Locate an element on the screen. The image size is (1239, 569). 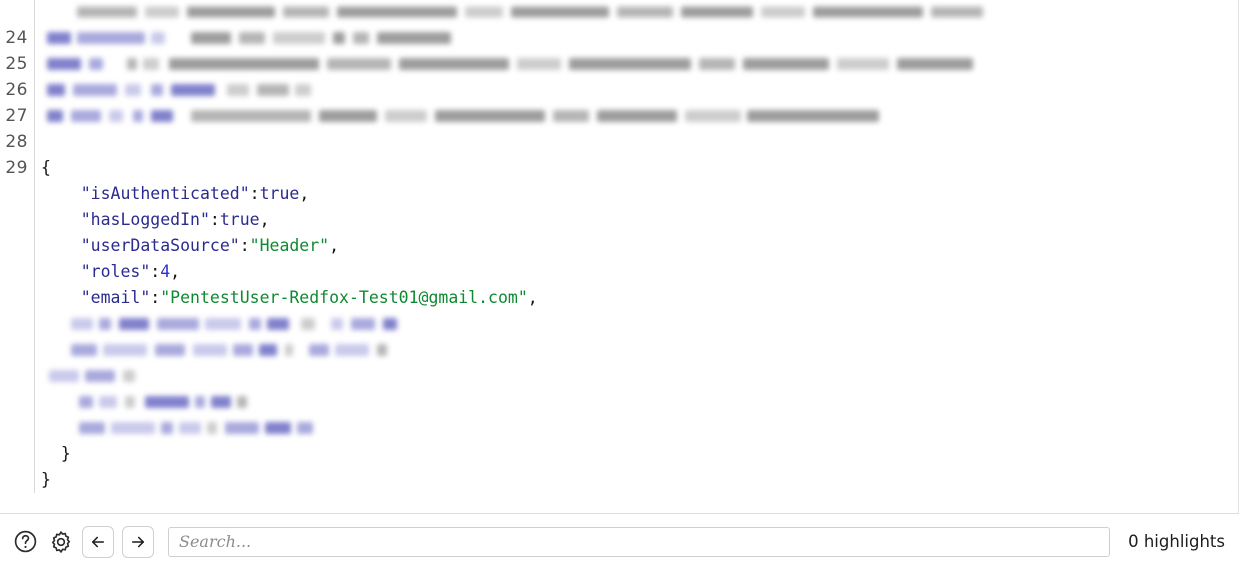
json-token-bool: true is located at coordinates (239, 219).